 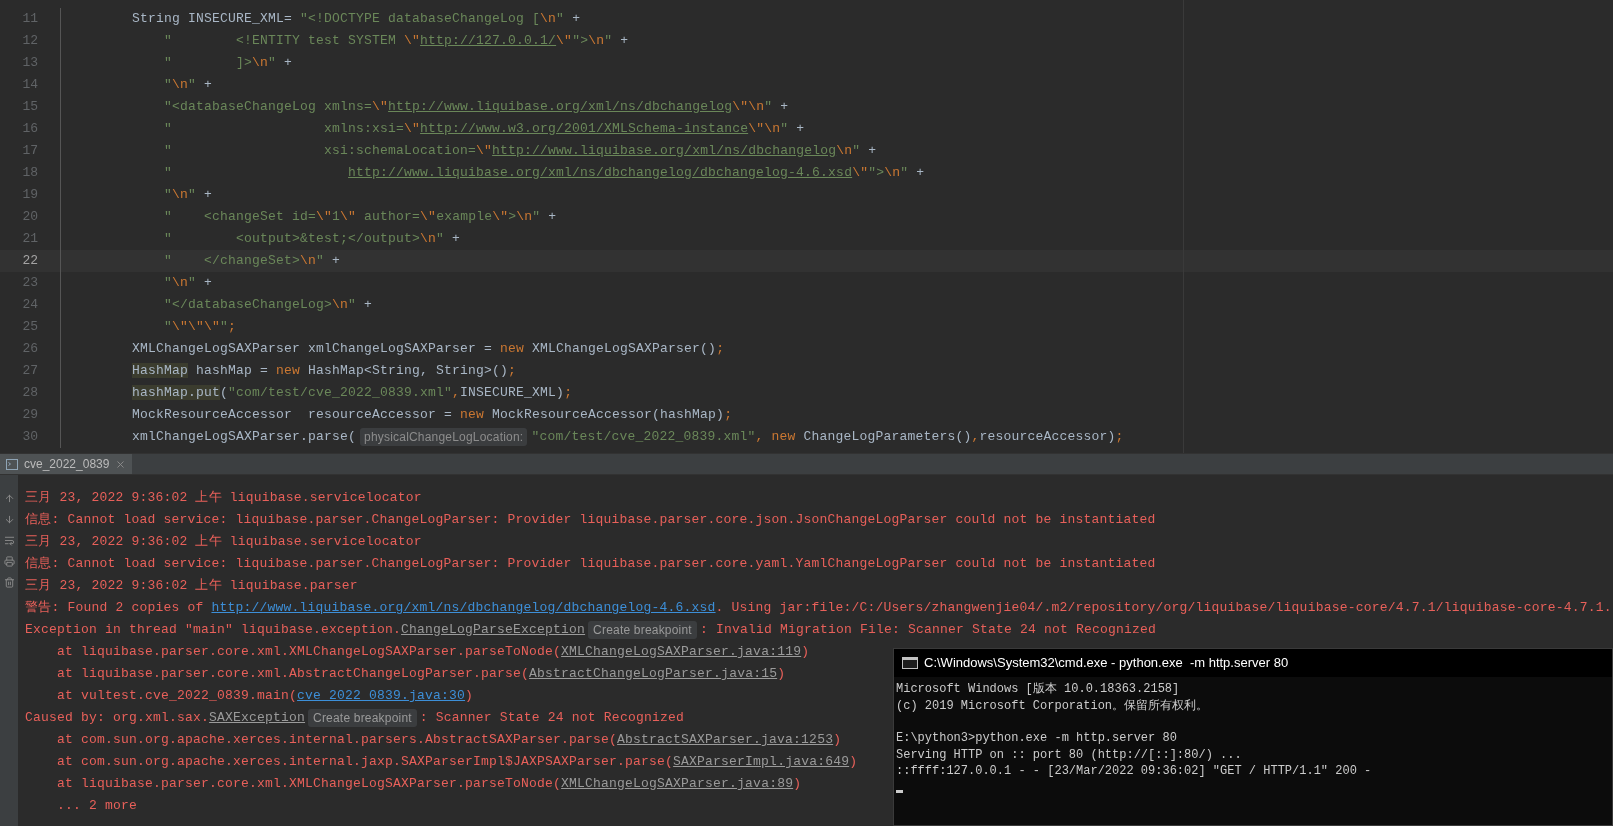 I want to click on line-number: 21, so click(x=29, y=239).